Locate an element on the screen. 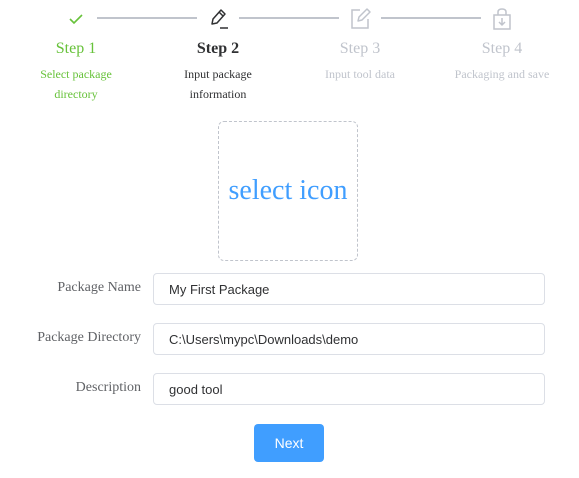 This screenshot has width=579, height=478. step-3-desc: Input tool data is located at coordinates (360, 74).